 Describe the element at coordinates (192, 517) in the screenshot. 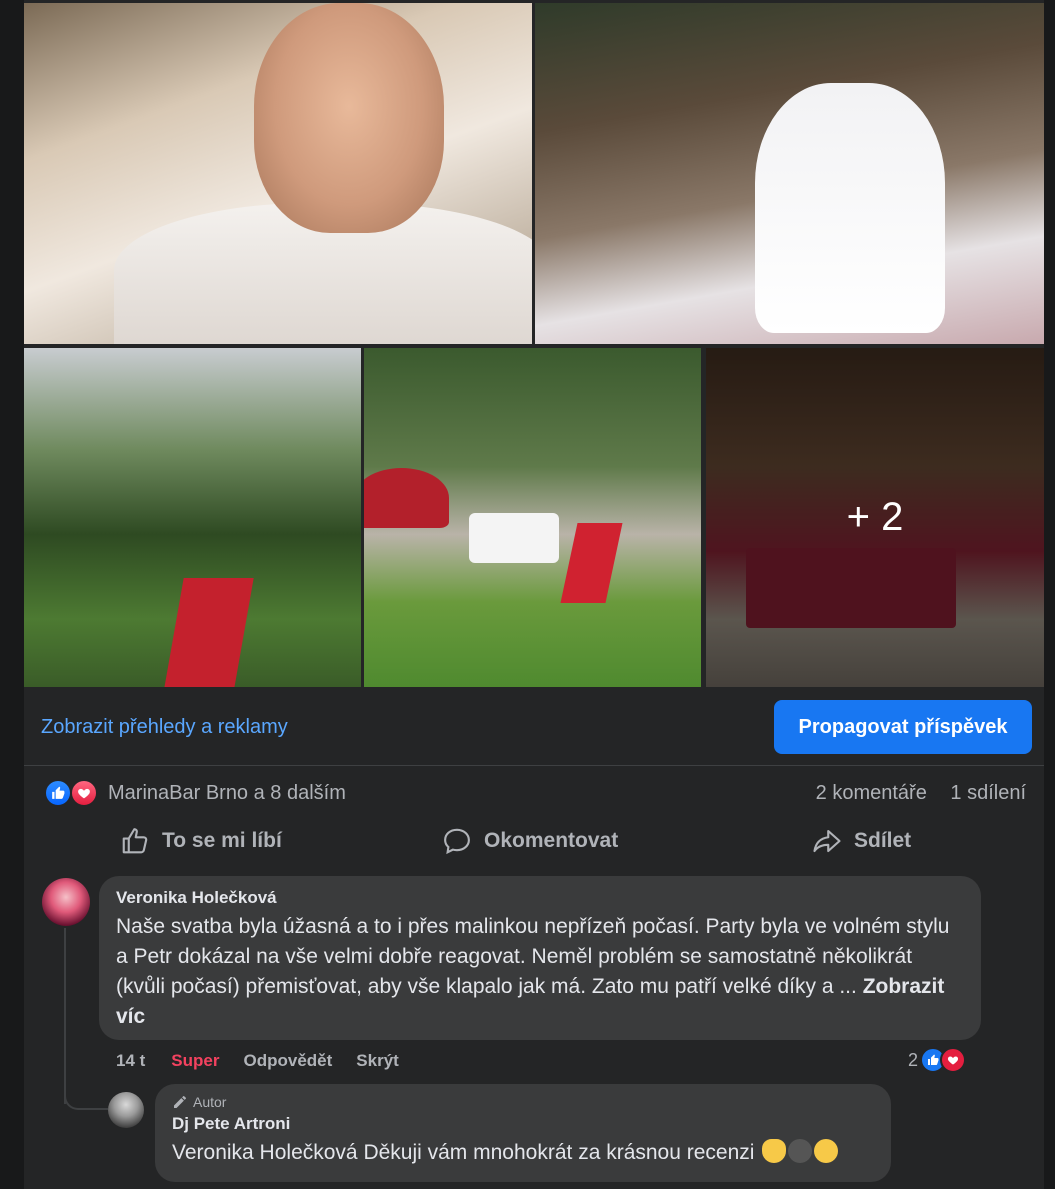

I see `photo-ceremony` at that location.